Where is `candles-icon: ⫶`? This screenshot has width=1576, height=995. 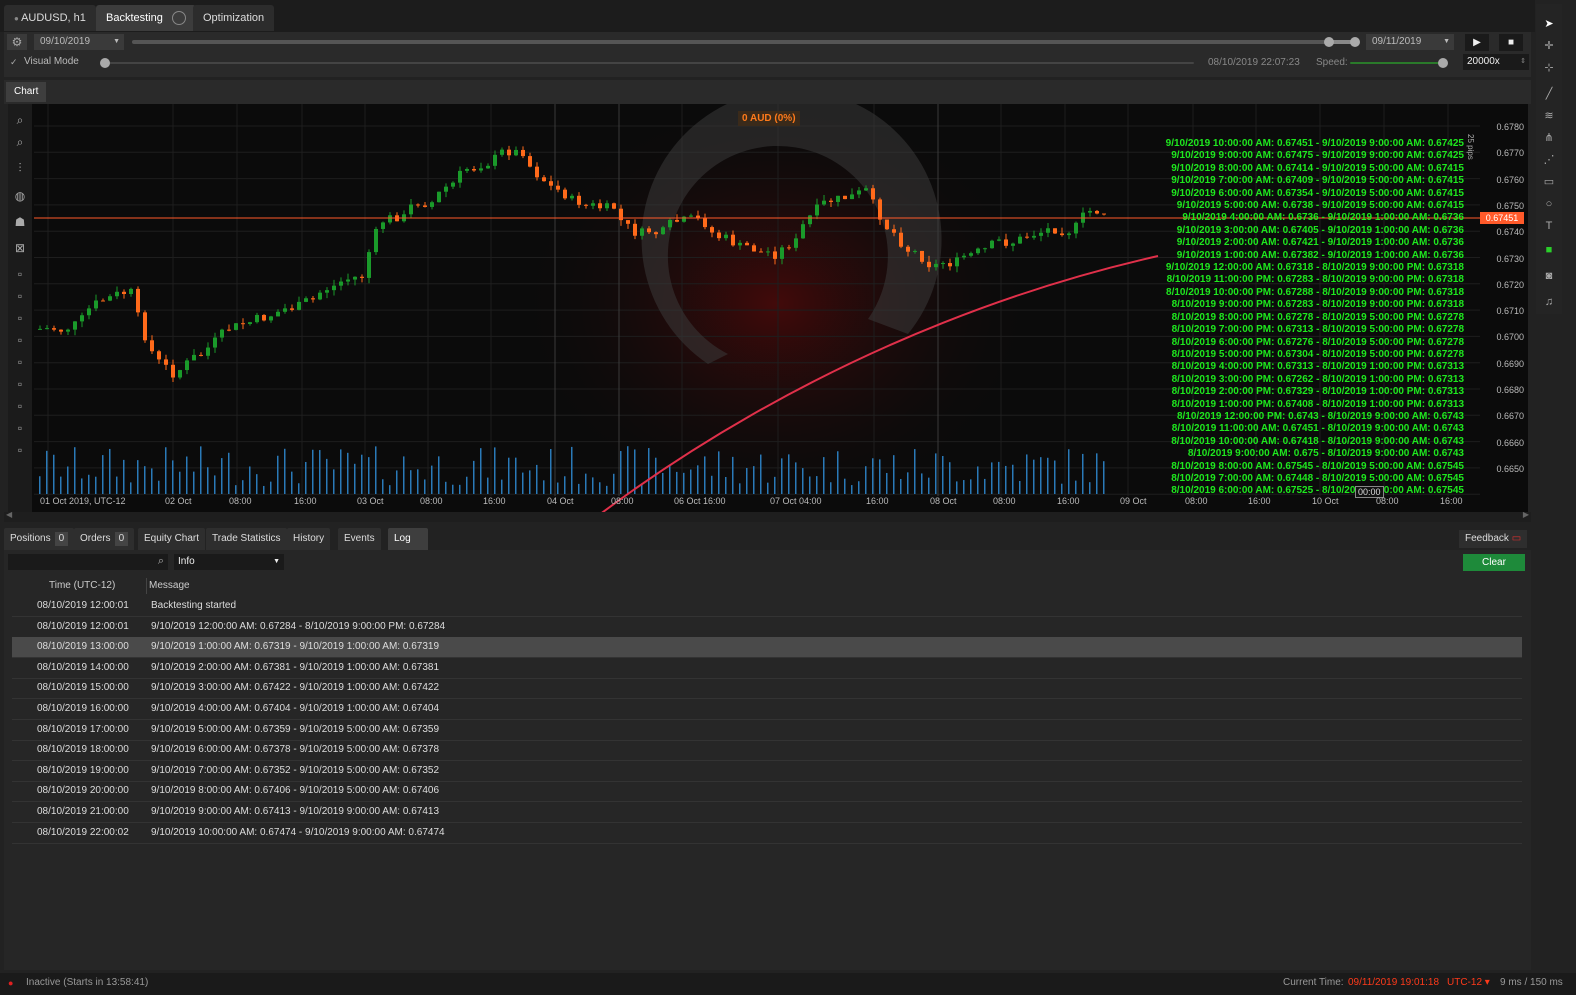 candles-icon: ⫶ is located at coordinates (20, 168).